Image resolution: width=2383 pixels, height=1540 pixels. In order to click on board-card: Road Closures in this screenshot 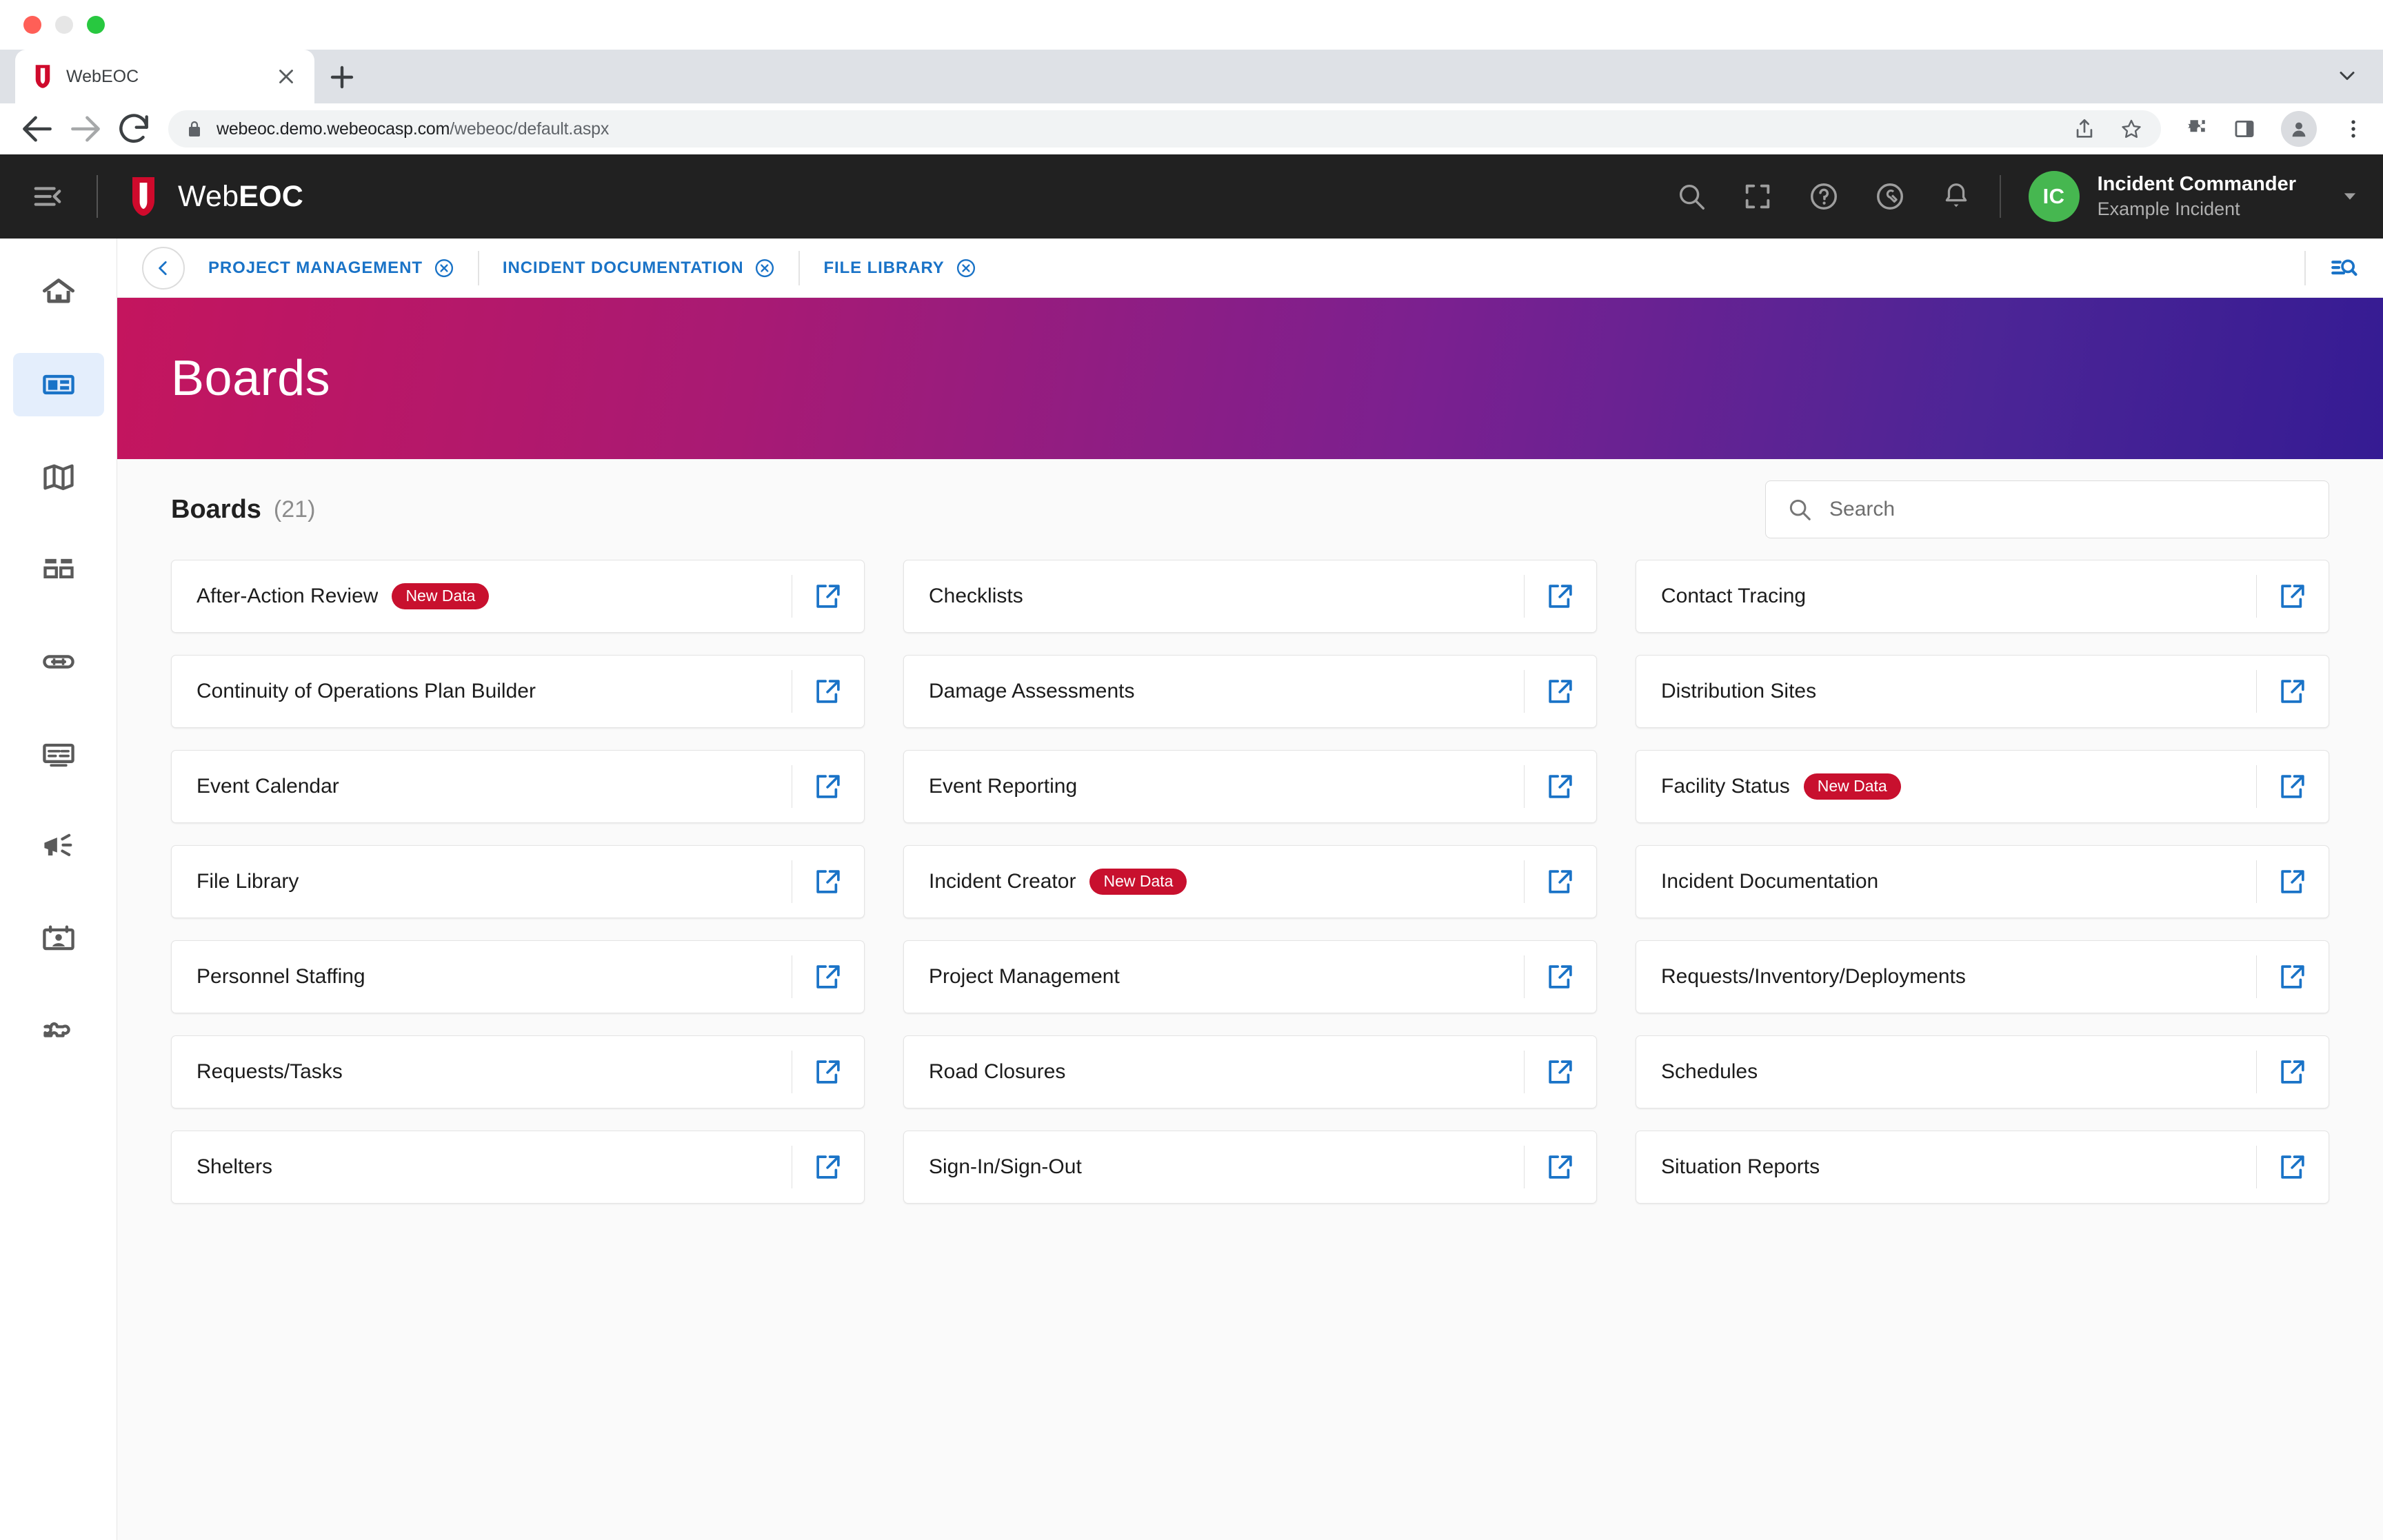, I will do `click(1250, 1071)`.